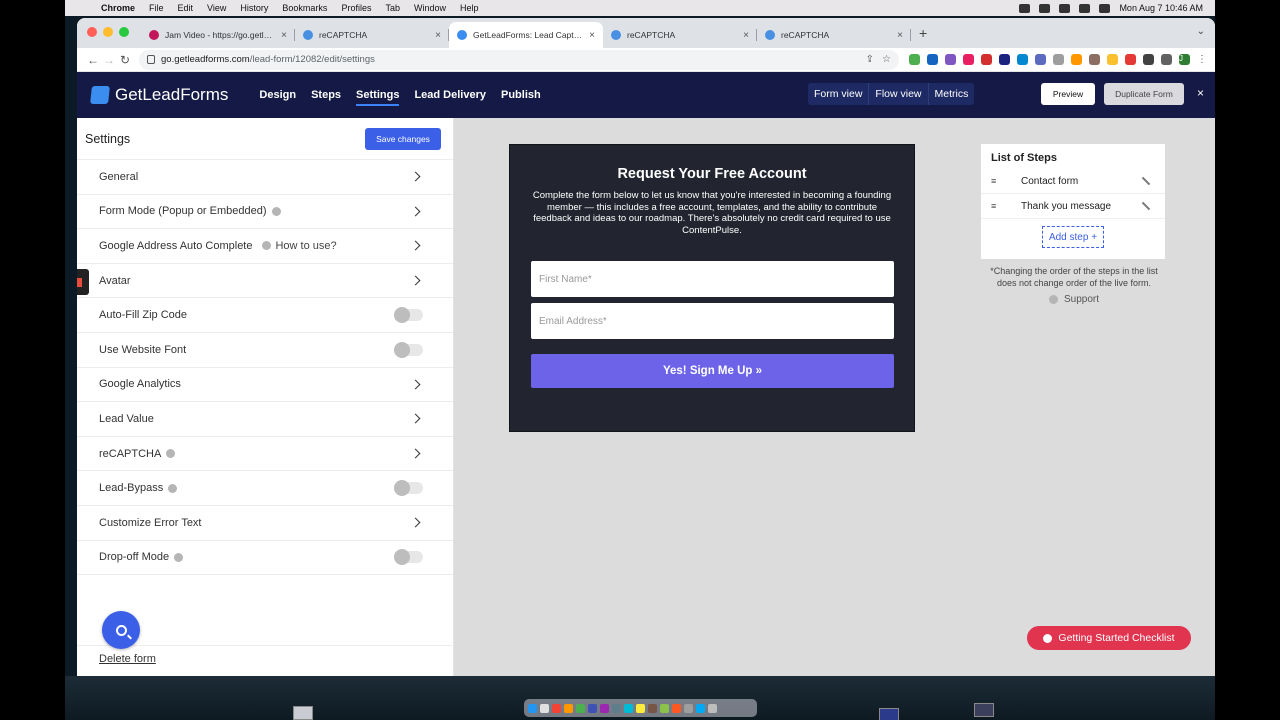  Describe the element at coordinates (1073, 206) in the screenshot. I see `step-item: ≡ Thank you message` at that location.